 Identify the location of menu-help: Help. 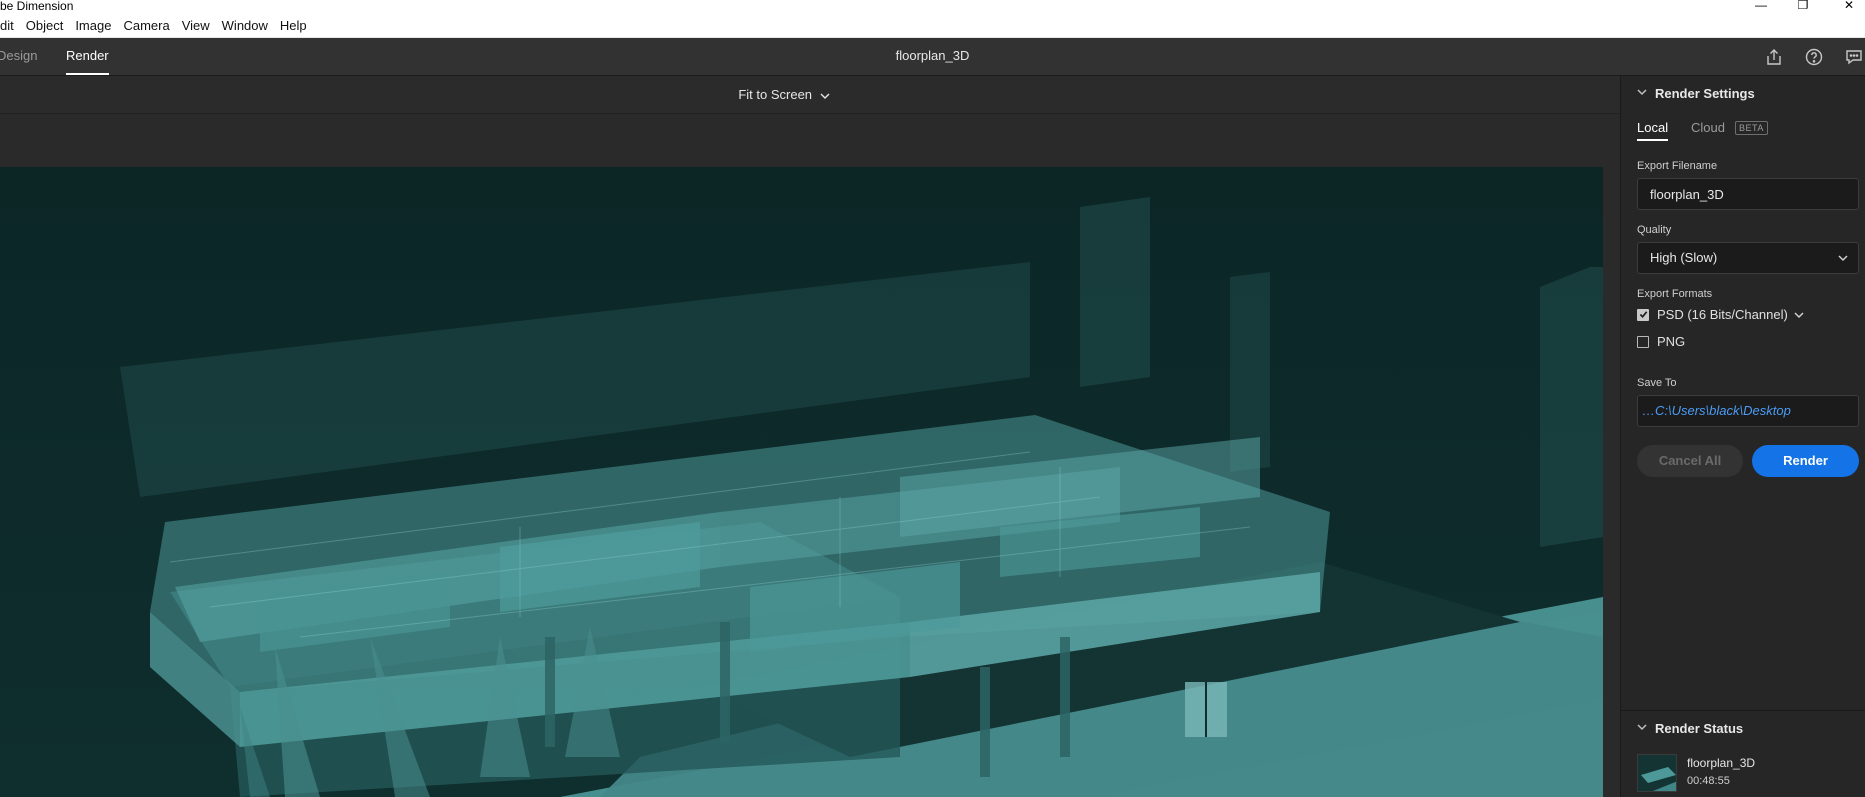
(293, 26).